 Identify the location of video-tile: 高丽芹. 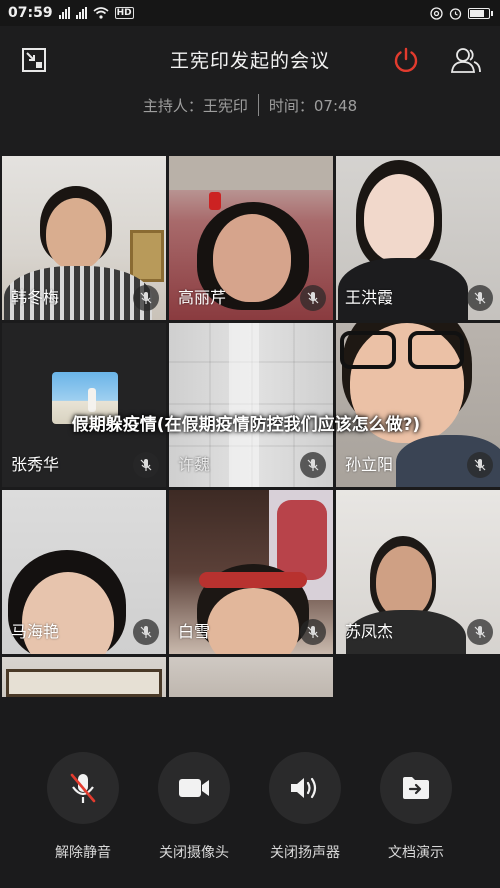
(251, 238).